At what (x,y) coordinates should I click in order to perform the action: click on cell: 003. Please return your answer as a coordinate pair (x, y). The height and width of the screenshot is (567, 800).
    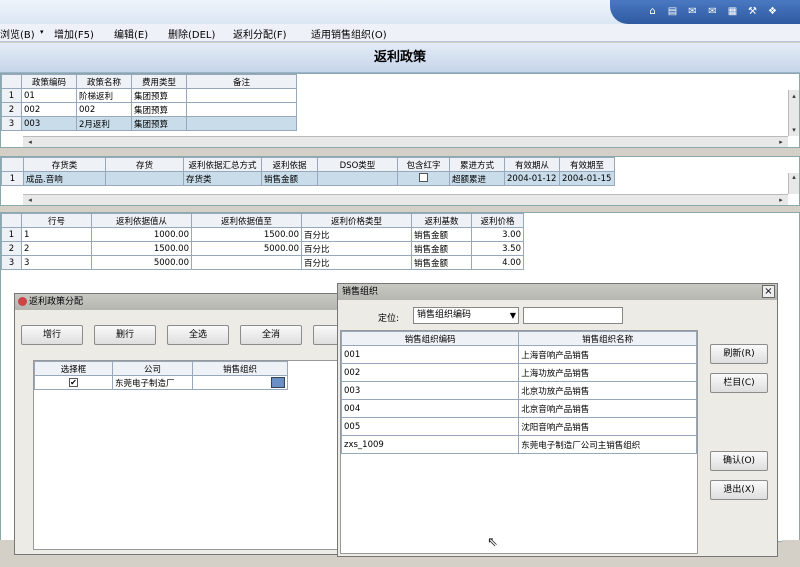
    Looking at the image, I should click on (49, 123).